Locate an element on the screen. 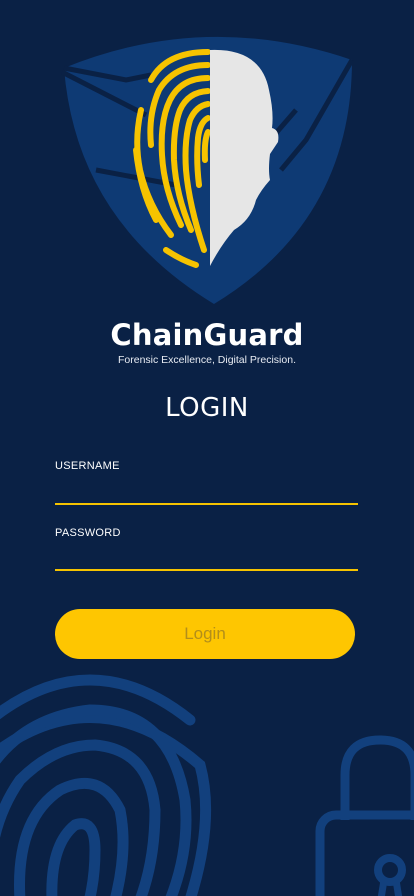  password-input is located at coordinates (206, 558).